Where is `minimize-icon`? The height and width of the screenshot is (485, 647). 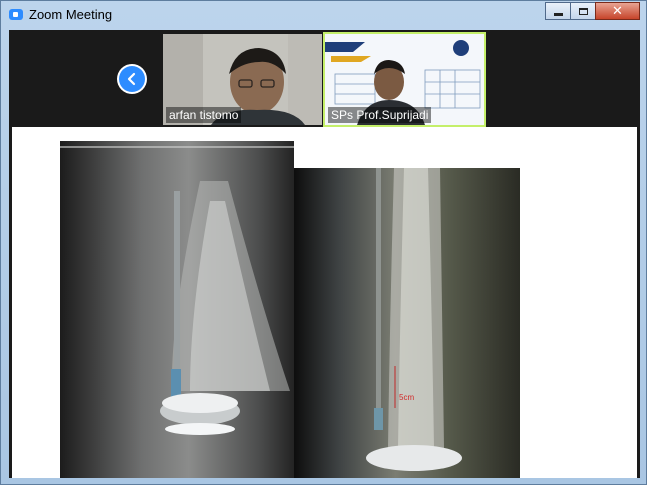
minimize-icon is located at coordinates (558, 14).